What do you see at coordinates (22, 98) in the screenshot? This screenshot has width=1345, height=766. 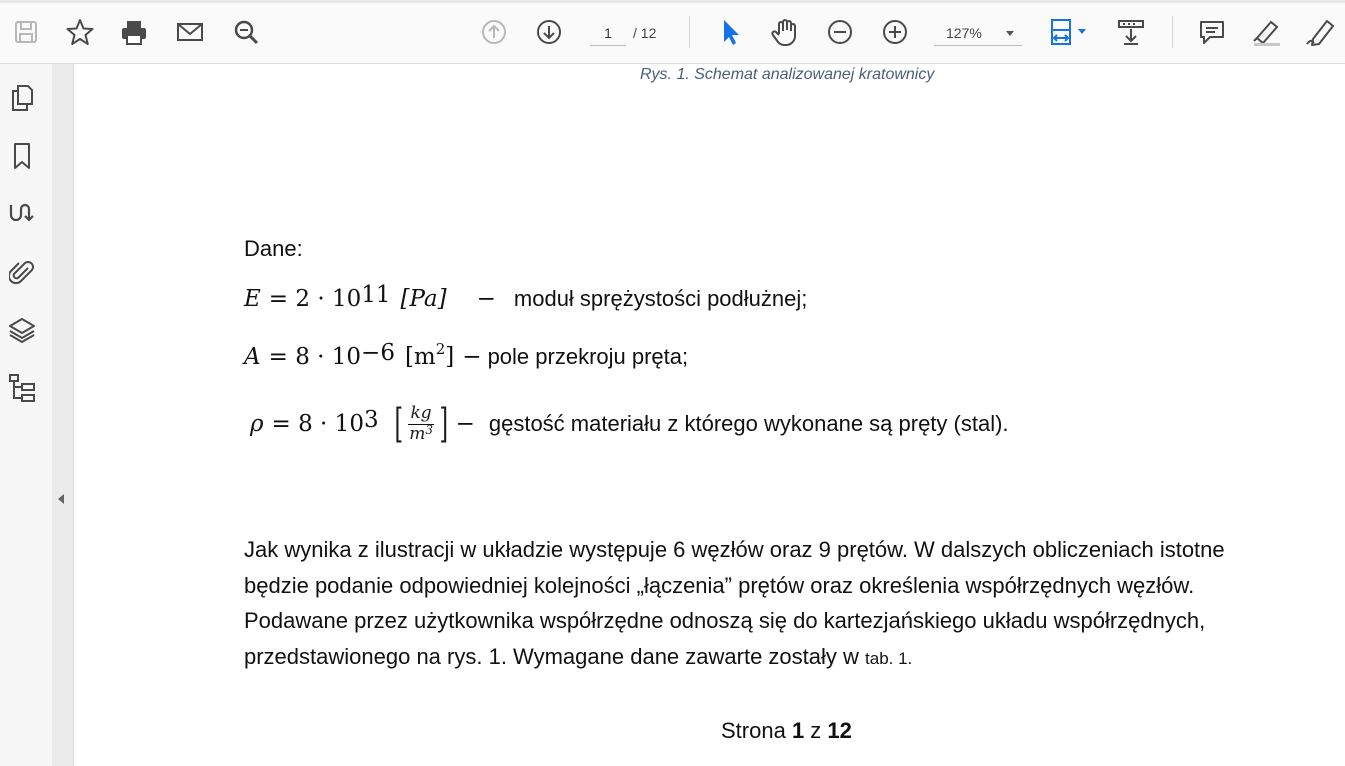 I see `pages-icon` at bounding box center [22, 98].